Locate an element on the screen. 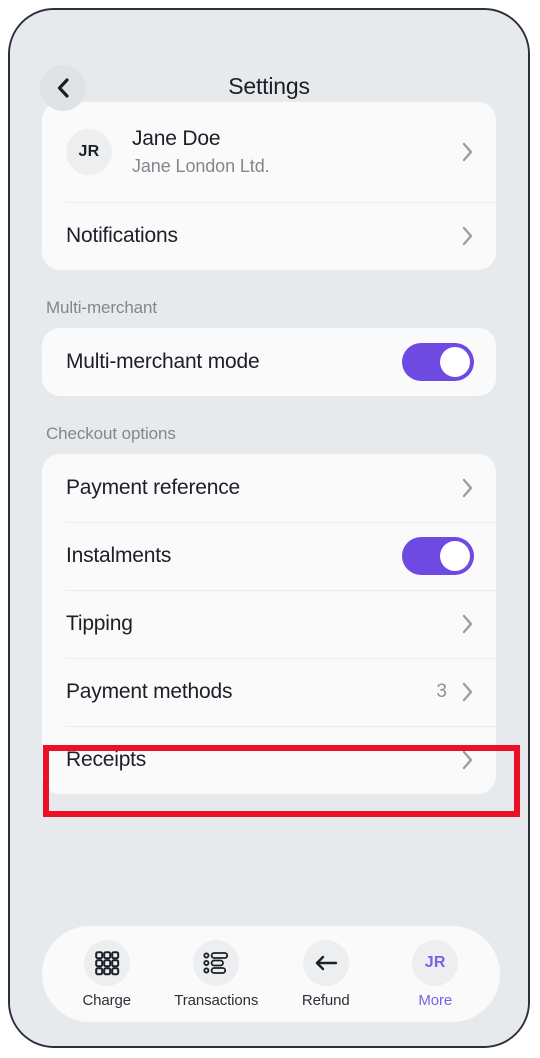 The image size is (540, 1058). payment-methods-label: Payment methods is located at coordinates (149, 691).